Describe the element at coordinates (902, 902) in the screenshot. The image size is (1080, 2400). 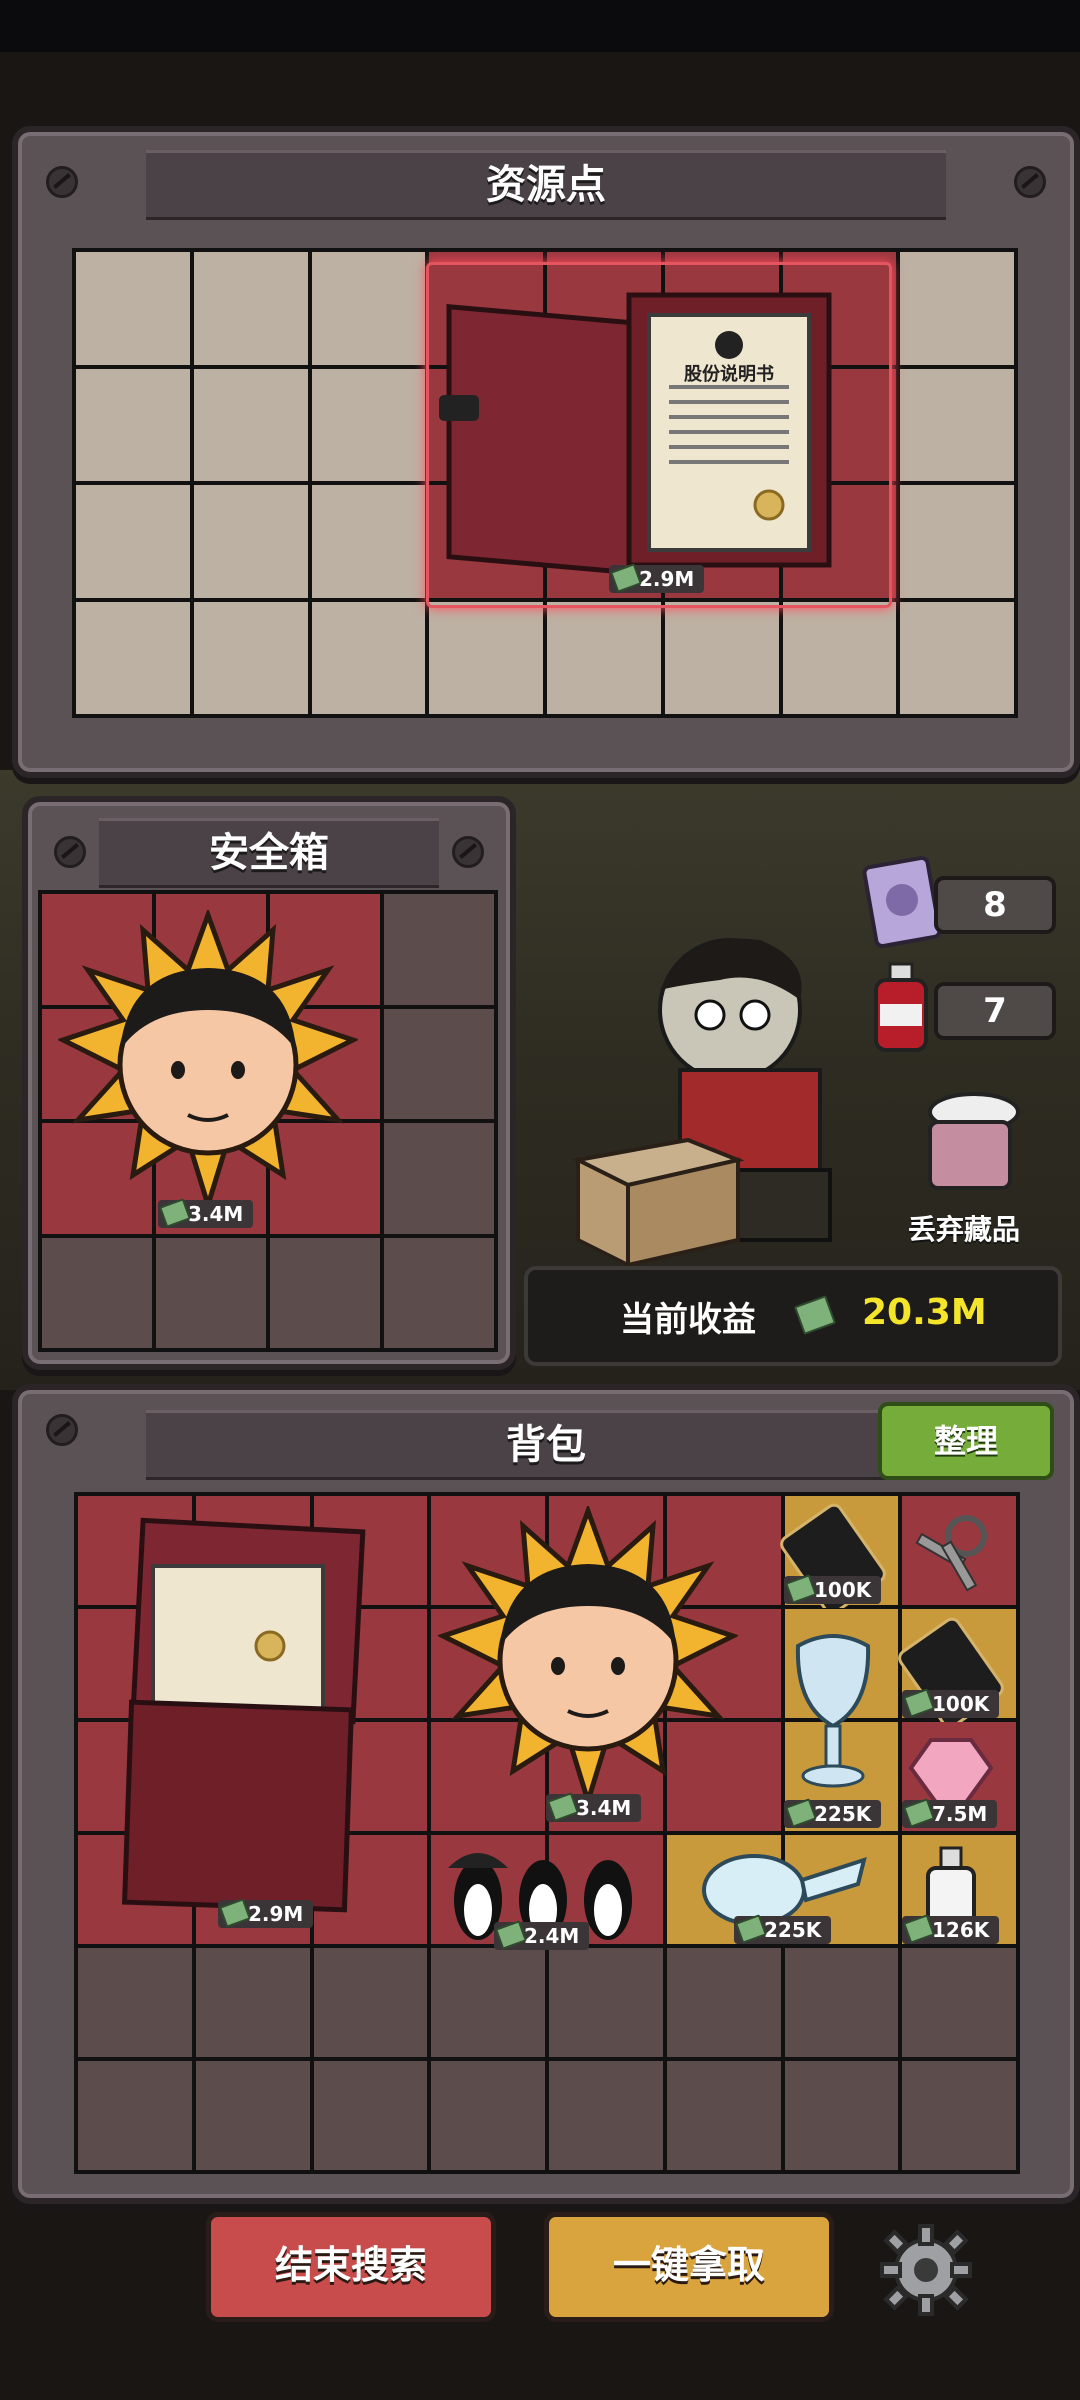
I see `notebook-icon` at that location.